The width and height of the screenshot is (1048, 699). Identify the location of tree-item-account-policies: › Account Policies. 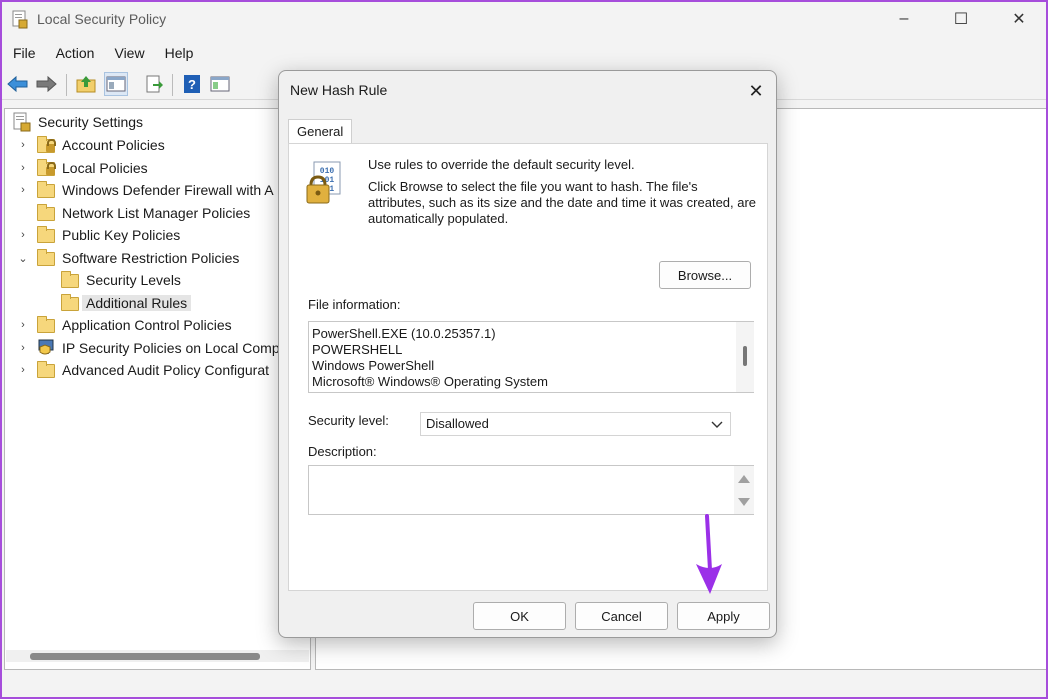
(90, 145).